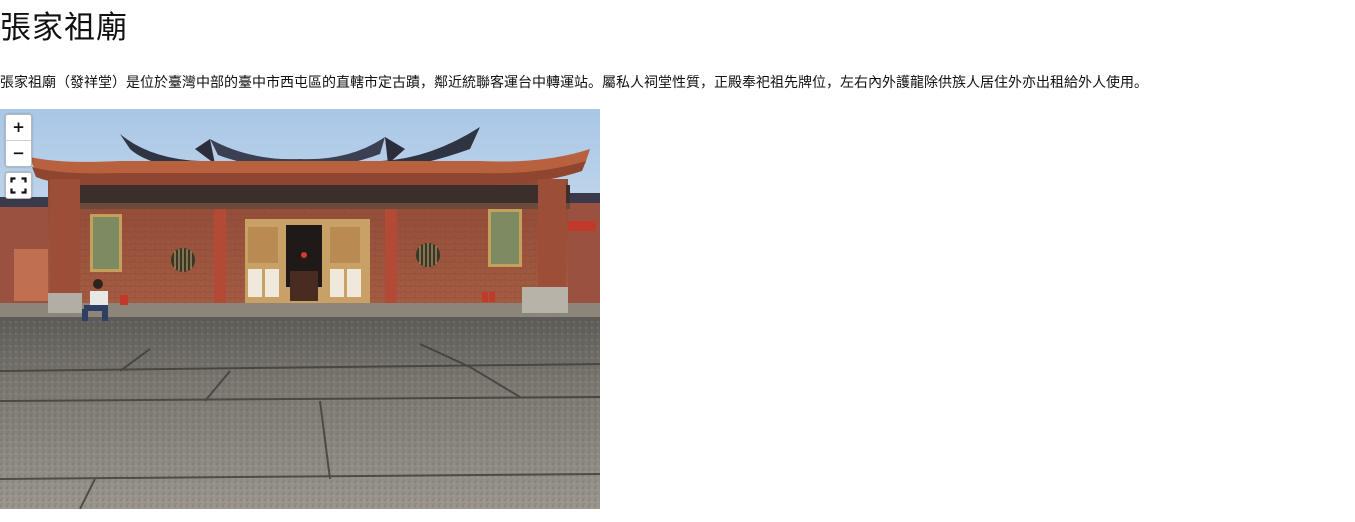 The image size is (1355, 522). I want to click on zoom-controls: + −, so click(18, 140).